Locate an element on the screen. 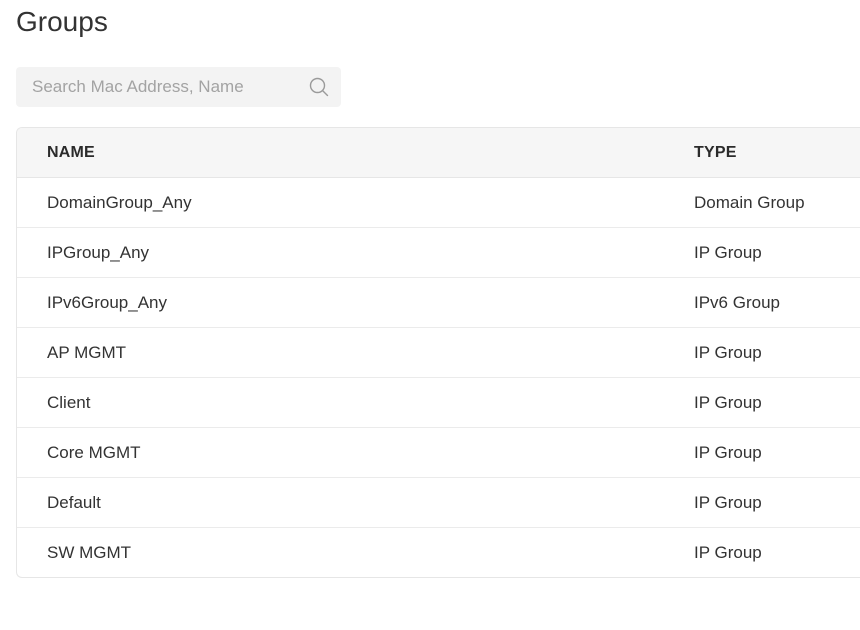 This screenshot has height=630, width=860. cell-group-name: IPGroup_Any is located at coordinates (98, 252).